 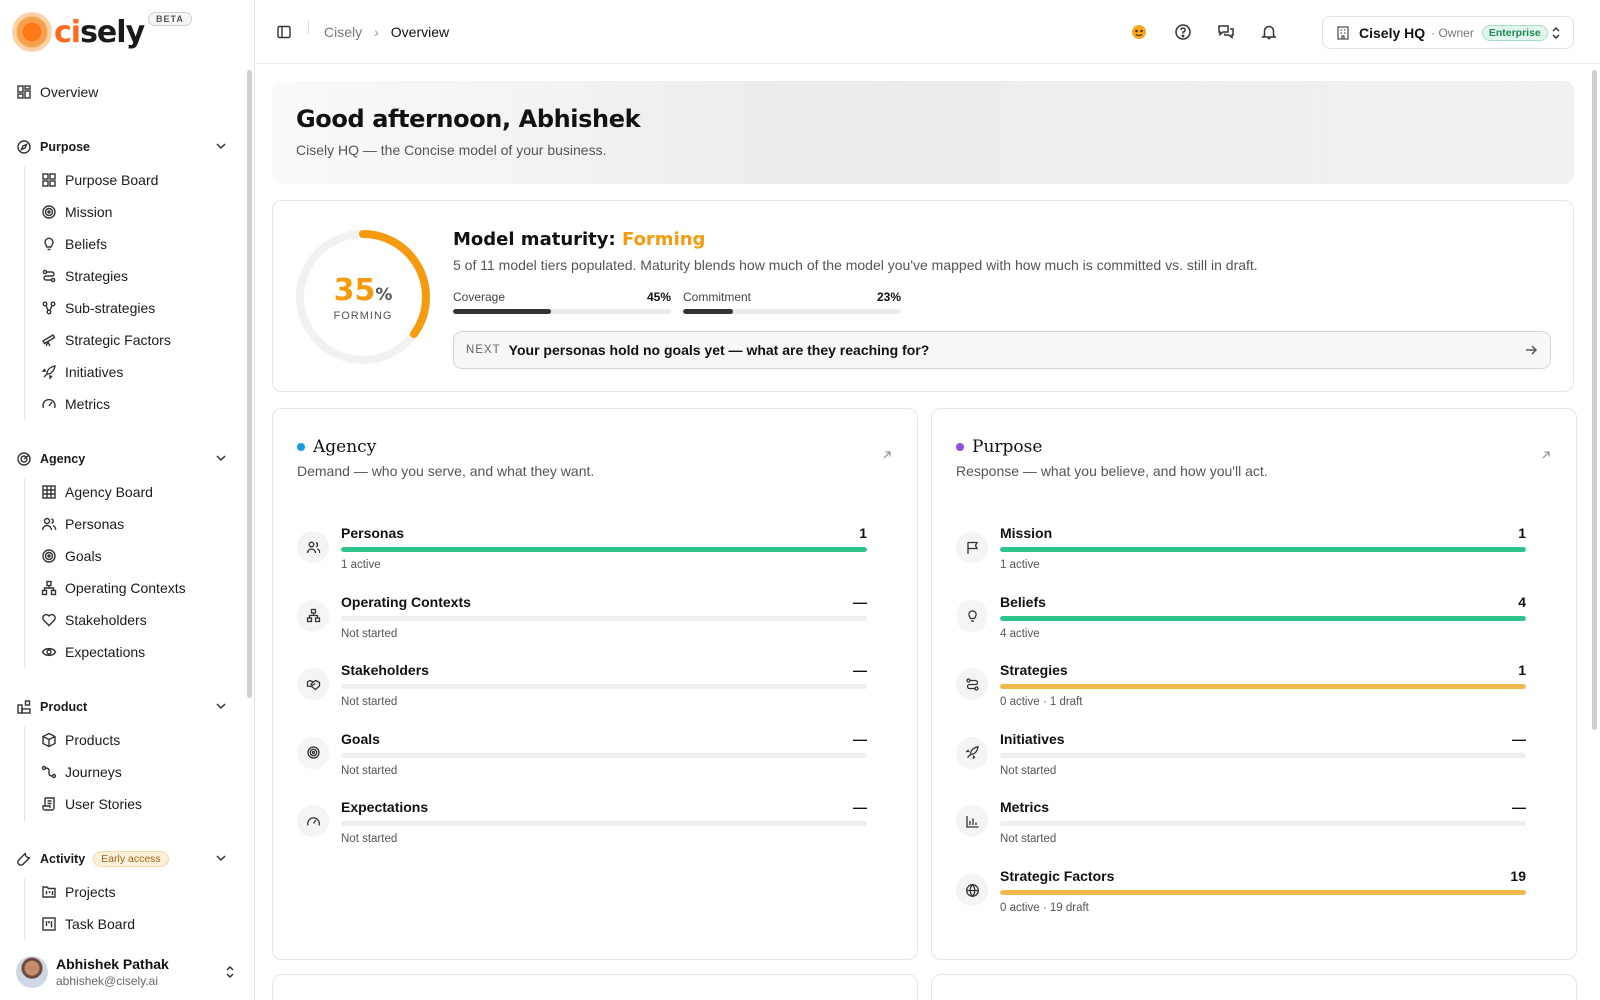 What do you see at coordinates (65, 147) in the screenshot?
I see `sidebar-group-label: Purpose` at bounding box center [65, 147].